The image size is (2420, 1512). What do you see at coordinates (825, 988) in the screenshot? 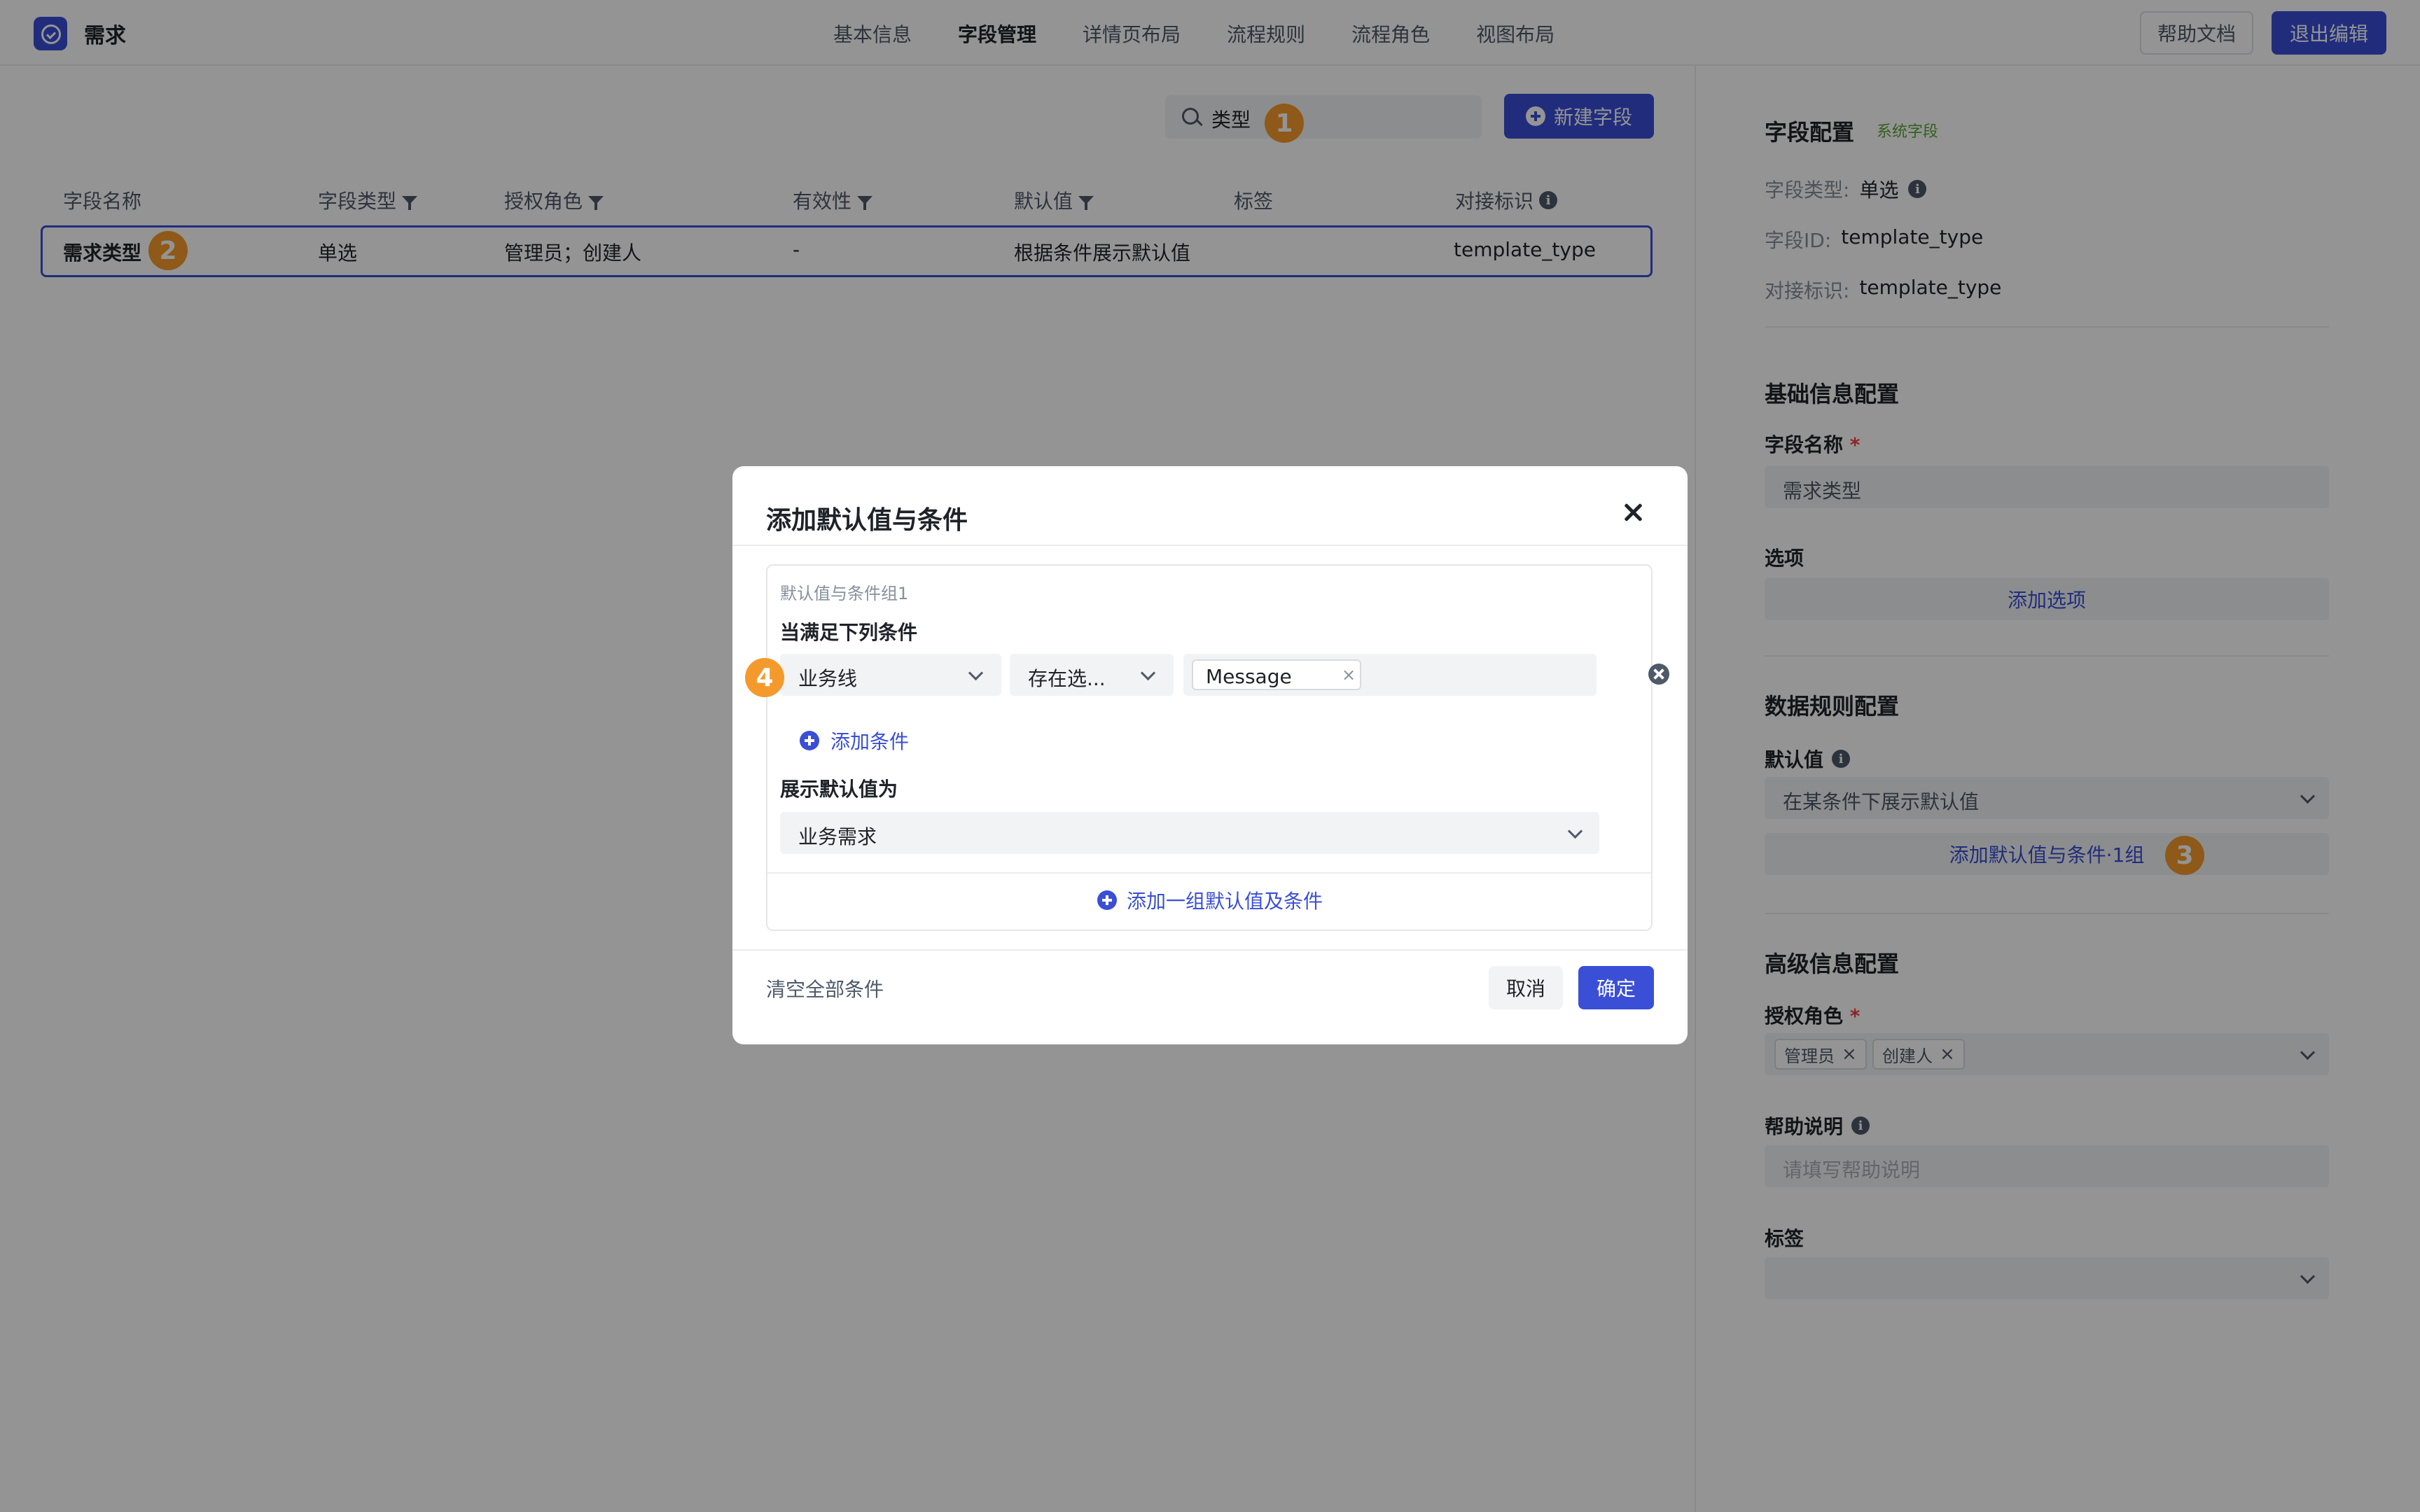
I see `clear-all-conditions-button: 清空全部条件` at bounding box center [825, 988].